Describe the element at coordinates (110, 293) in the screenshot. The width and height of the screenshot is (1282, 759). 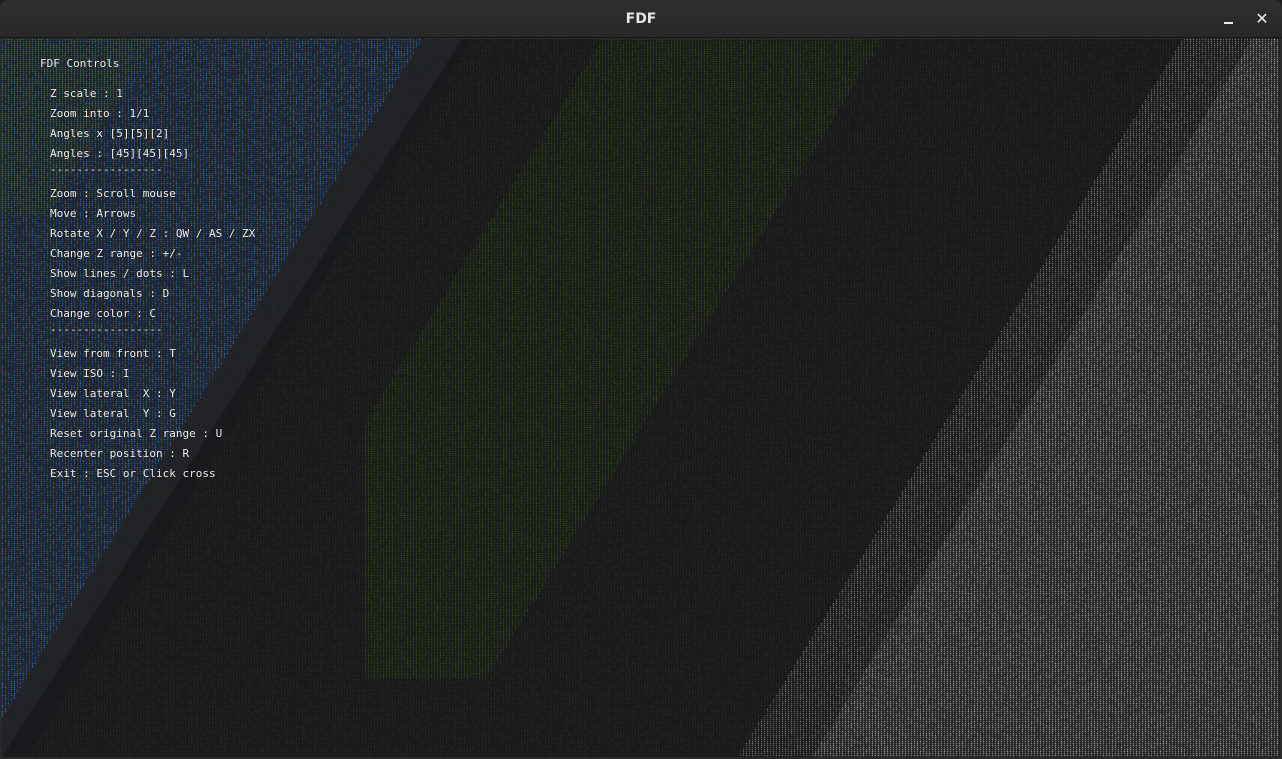
I see `control-diagonals: Show diagonals : D` at that location.